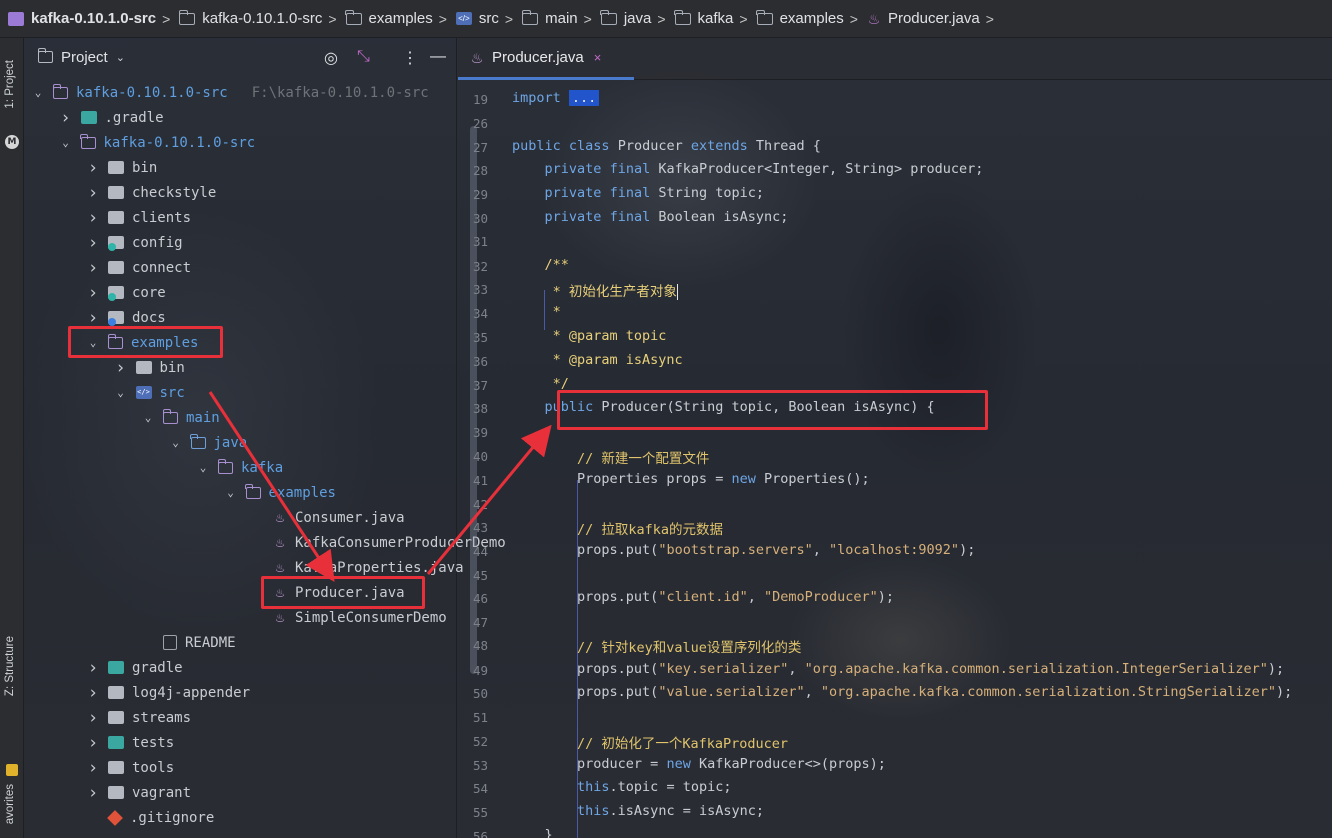 This screenshot has height=838, width=1332. What do you see at coordinates (666, 146) in the screenshot?
I see `code-line: public class Producer extends Thread {` at bounding box center [666, 146].